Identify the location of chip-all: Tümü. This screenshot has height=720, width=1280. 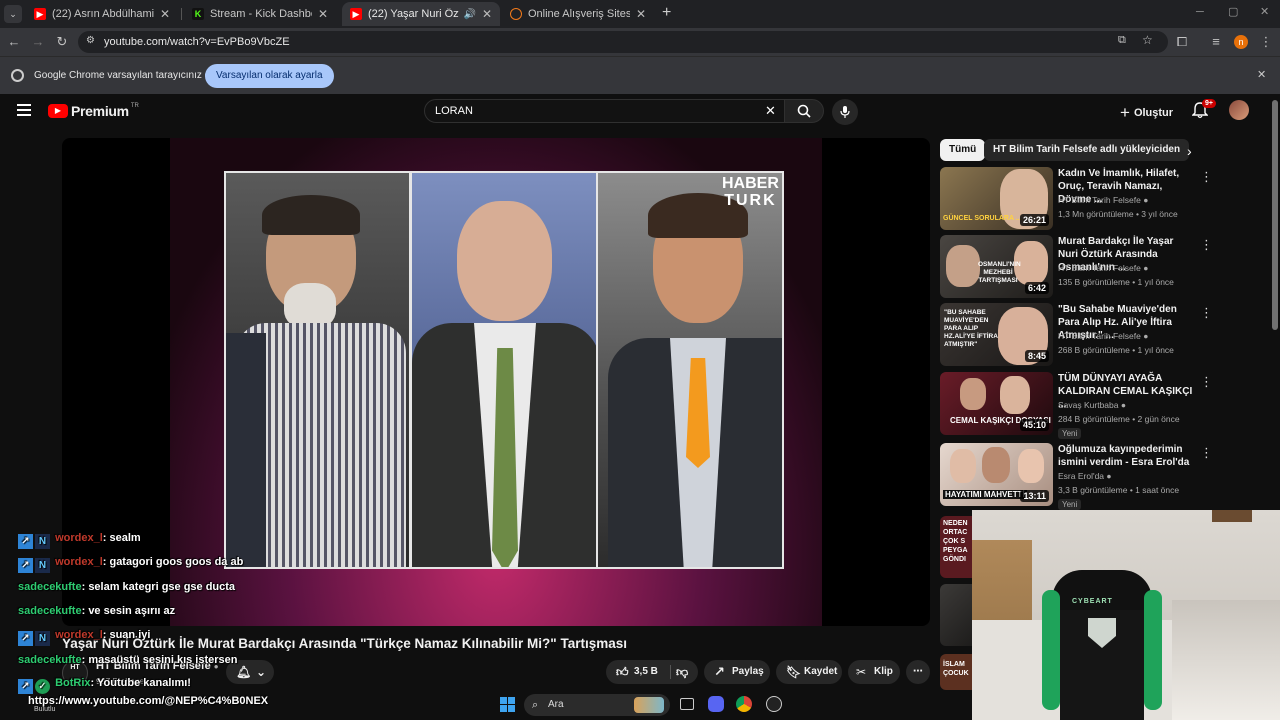
(963, 150).